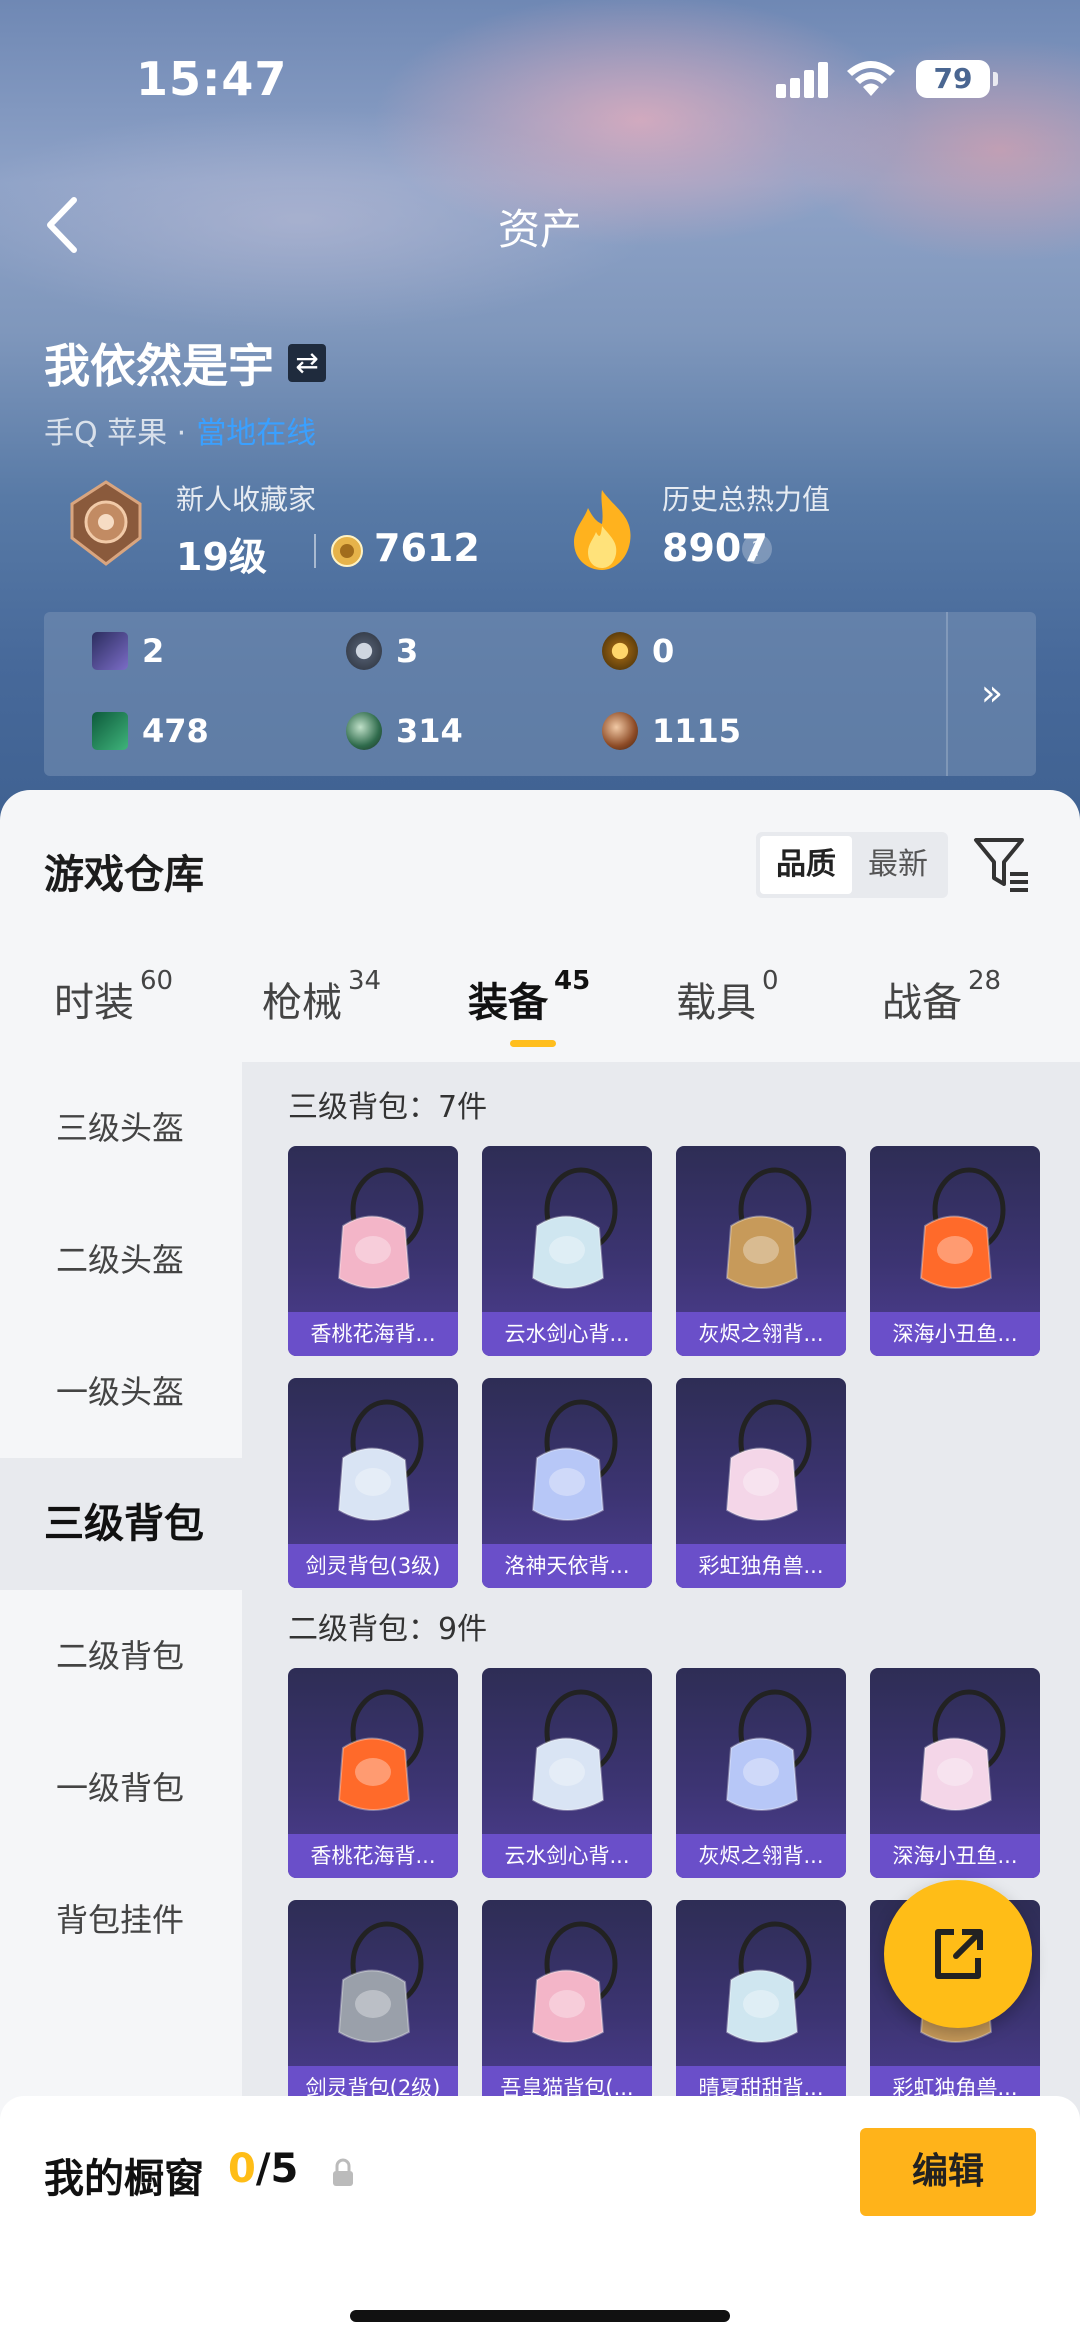  Describe the element at coordinates (124, 2179) in the screenshot. I see `showcase-label: 我的橱窗` at that location.